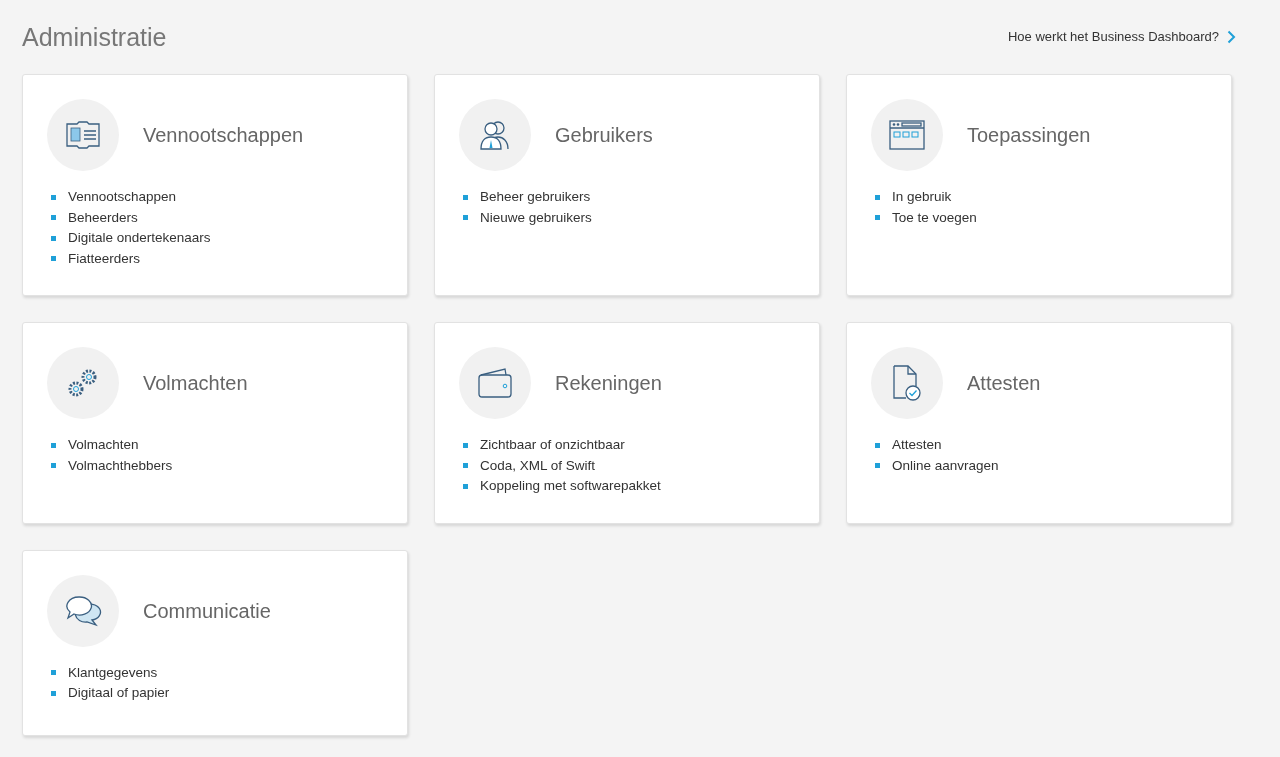 This screenshot has height=757, width=1280. I want to click on menu-link: Zichtbaar of onzichtbaar, so click(552, 445).